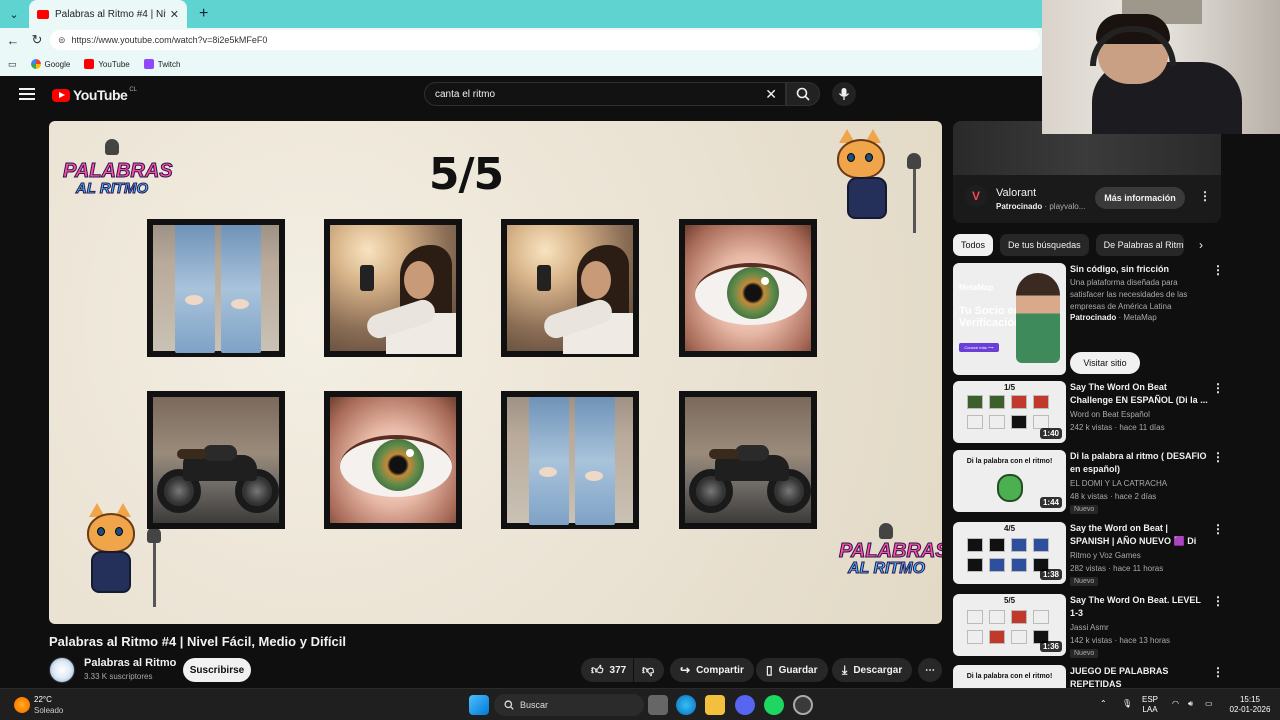 The height and width of the screenshot is (720, 1280). I want to click on bookmark-youtube: YouTube, so click(107, 64).